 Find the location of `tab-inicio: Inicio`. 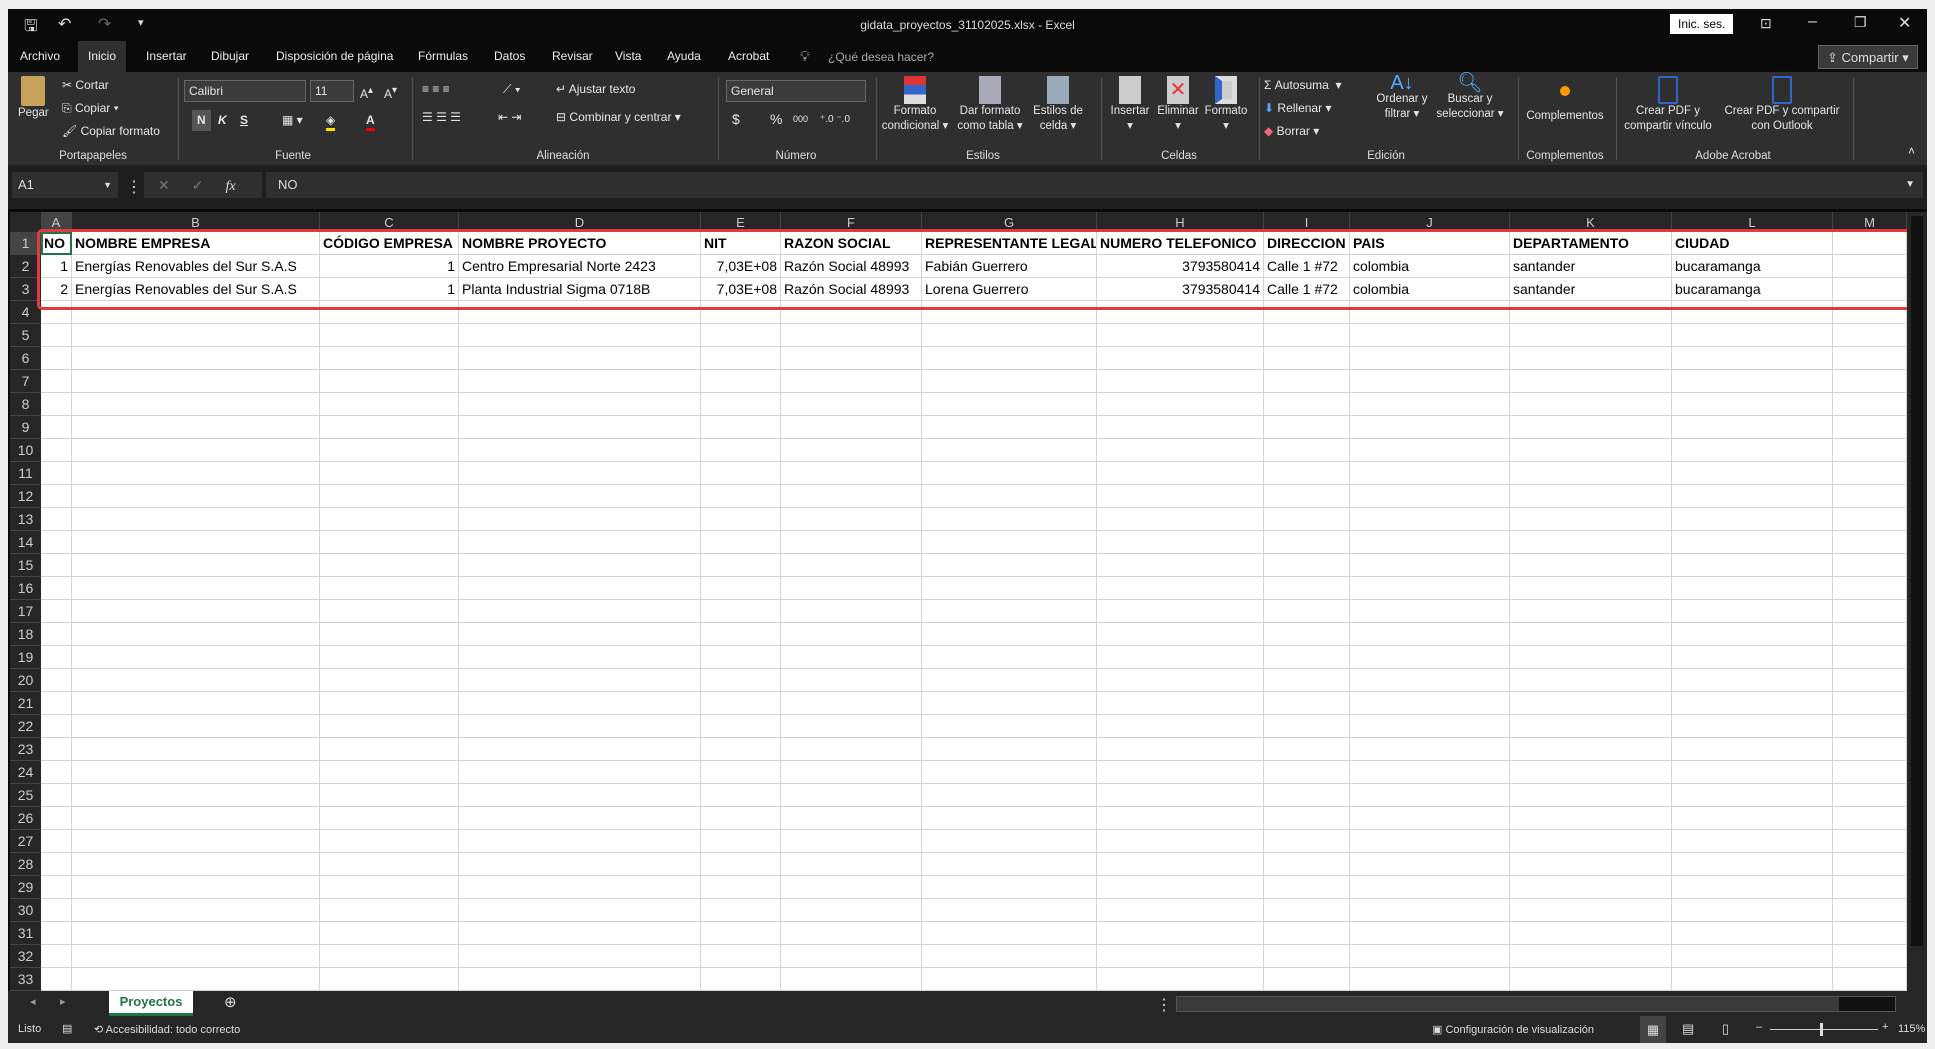

tab-inicio: Inicio is located at coordinates (102, 56).